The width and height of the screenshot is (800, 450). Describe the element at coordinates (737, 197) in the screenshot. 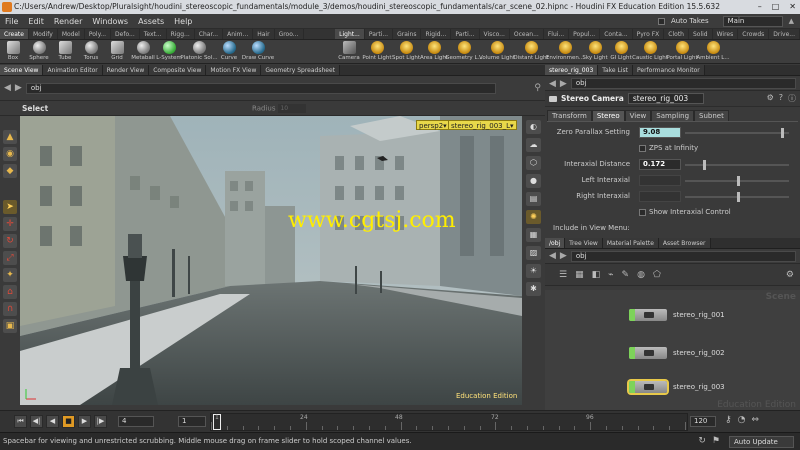

I see `right-interaxial-slider` at that location.